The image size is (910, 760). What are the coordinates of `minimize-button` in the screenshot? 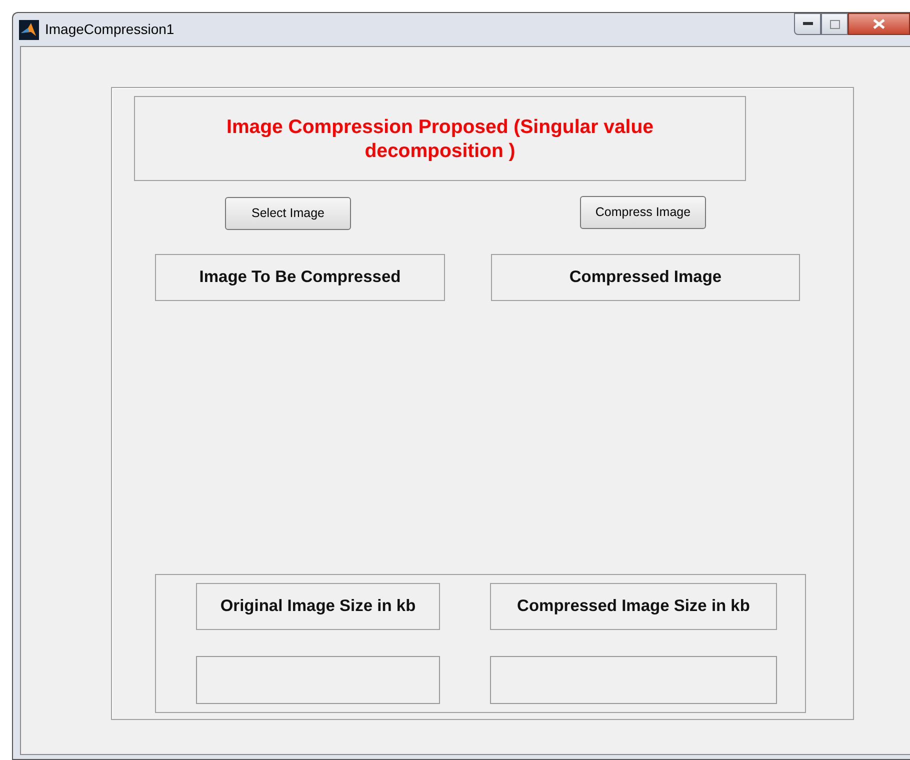 It's located at (807, 24).